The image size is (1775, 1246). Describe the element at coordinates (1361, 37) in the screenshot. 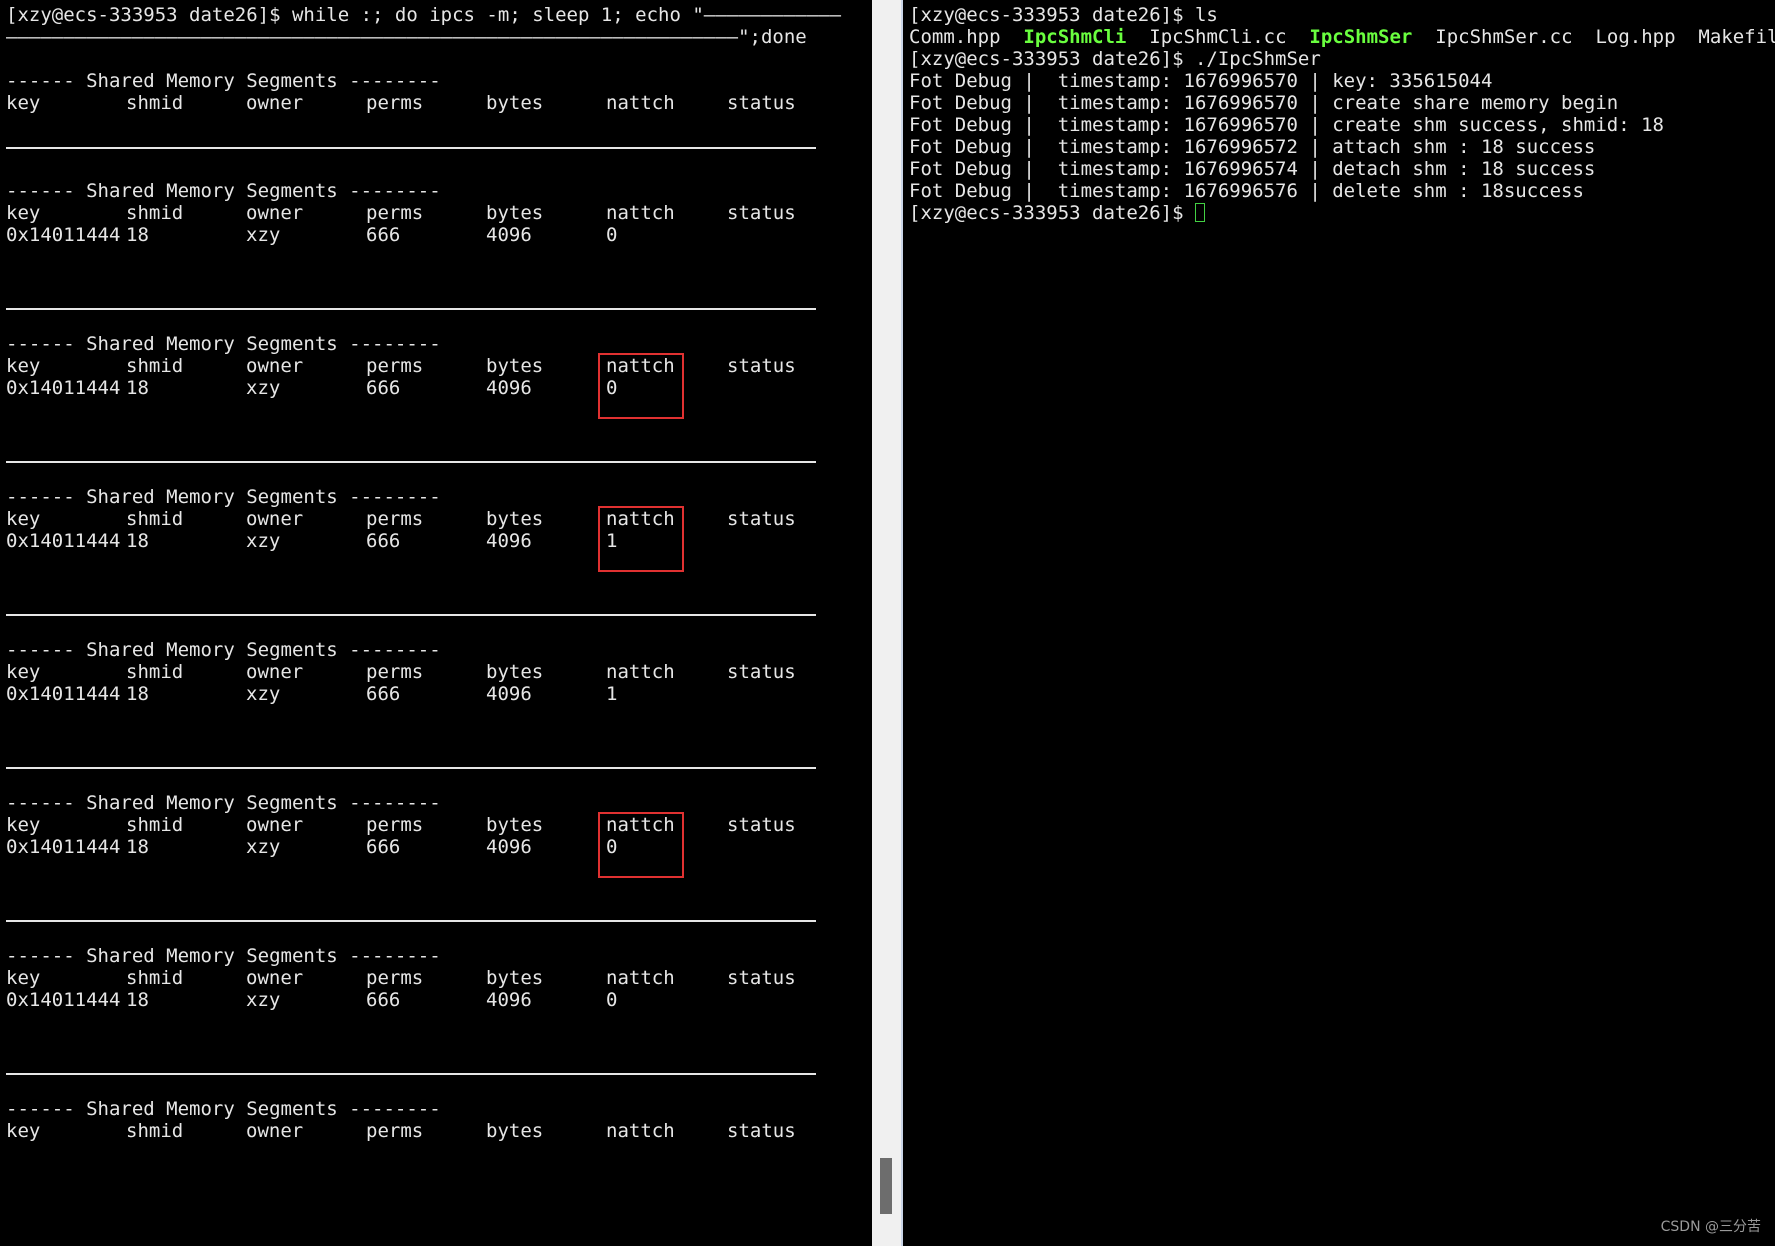

I see `executable-file-name: IpcShmSer` at that location.